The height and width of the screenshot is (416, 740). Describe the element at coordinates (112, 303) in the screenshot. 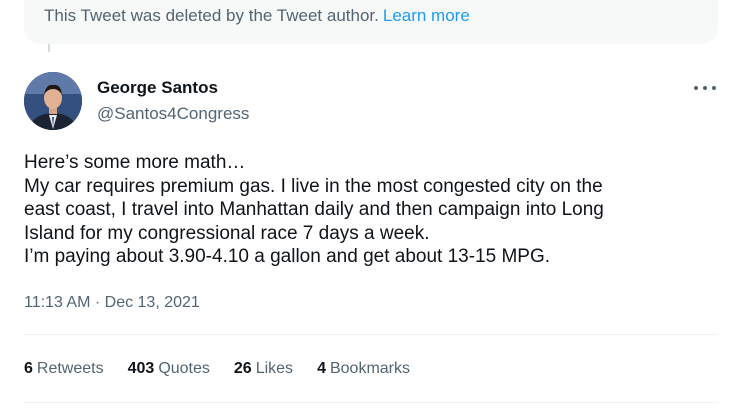

I see `tweet-timestamp: 11:13 AM · Dec 13, 2021` at that location.